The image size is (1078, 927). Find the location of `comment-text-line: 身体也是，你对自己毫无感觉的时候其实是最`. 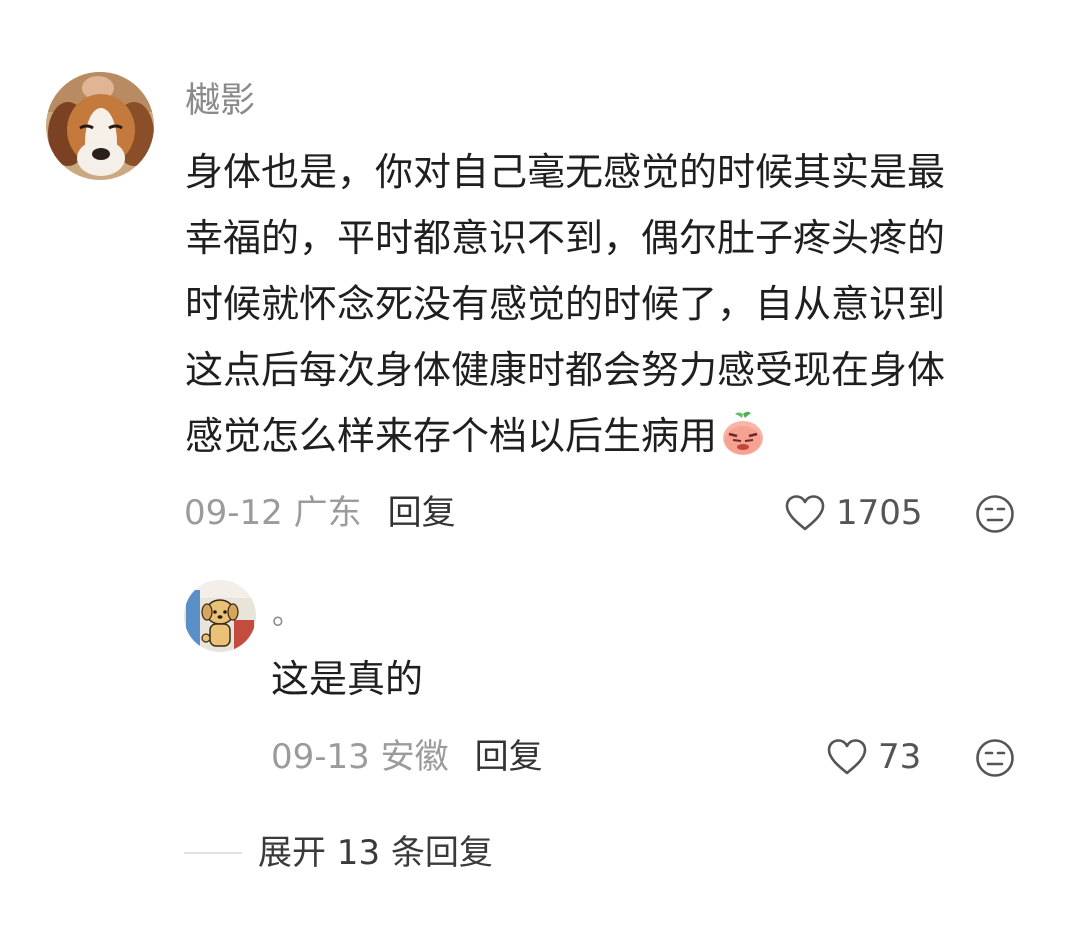

comment-text-line: 身体也是，你对自己毫无感觉的时候其实是最 is located at coordinates (565, 172).